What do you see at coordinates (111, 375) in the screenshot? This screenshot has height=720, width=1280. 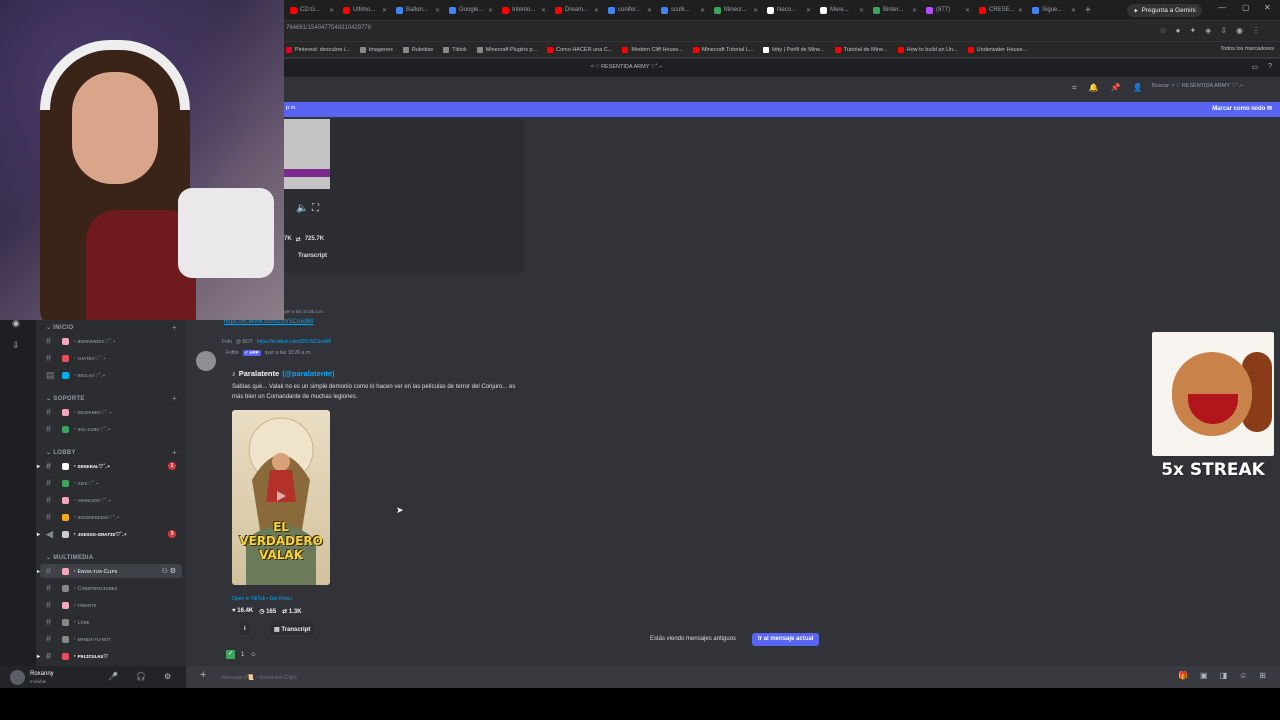 I see `channel-item: ▤ ・ʀᴇɢʟᴀs♡˚.⋆` at bounding box center [111, 375].